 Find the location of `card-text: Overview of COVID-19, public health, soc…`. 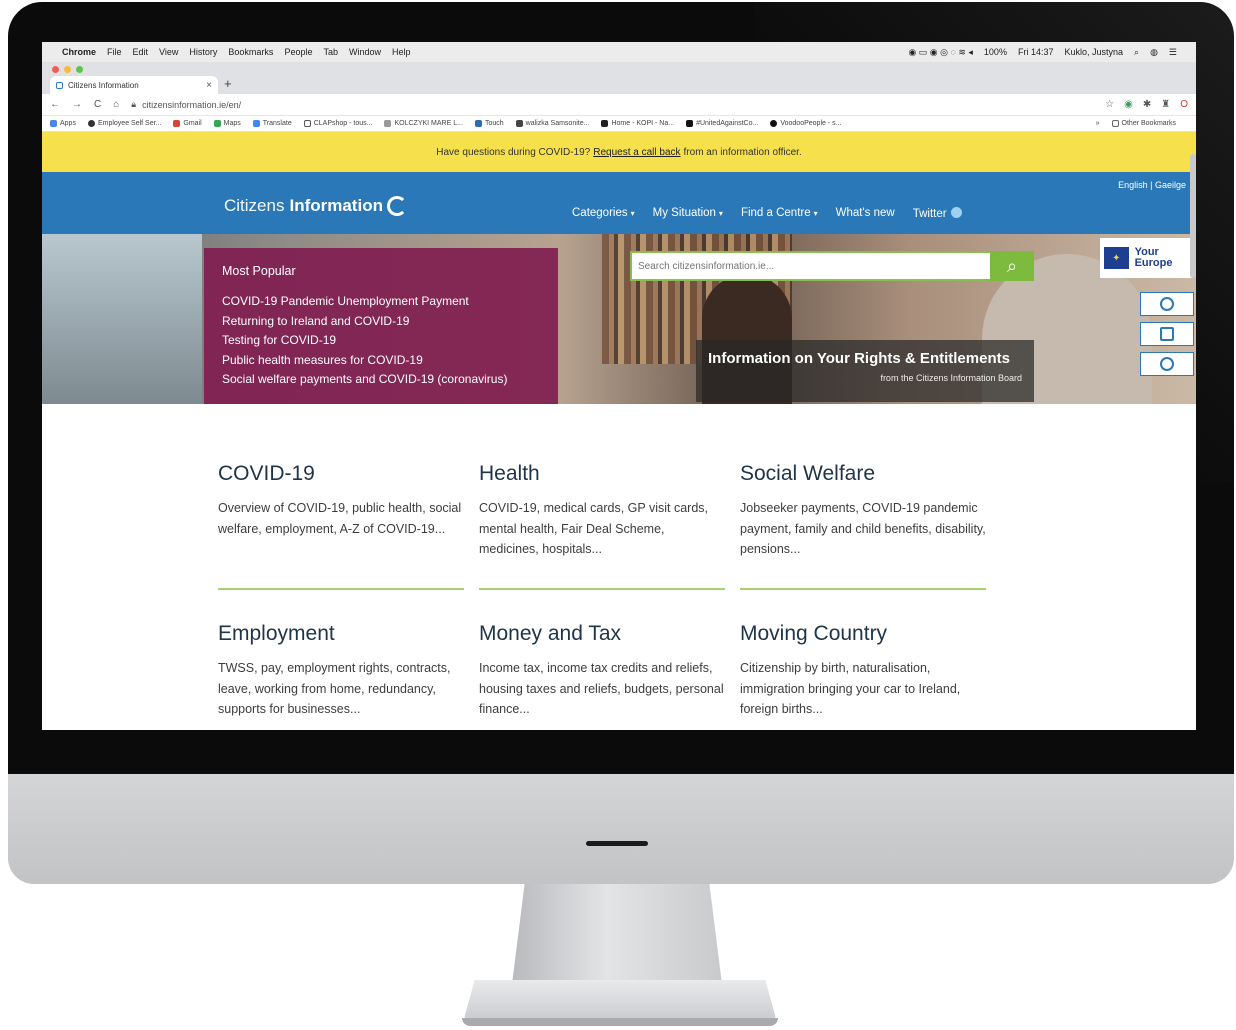

card-text: Overview of COVID-19, public health, soc… is located at coordinates (340, 518).